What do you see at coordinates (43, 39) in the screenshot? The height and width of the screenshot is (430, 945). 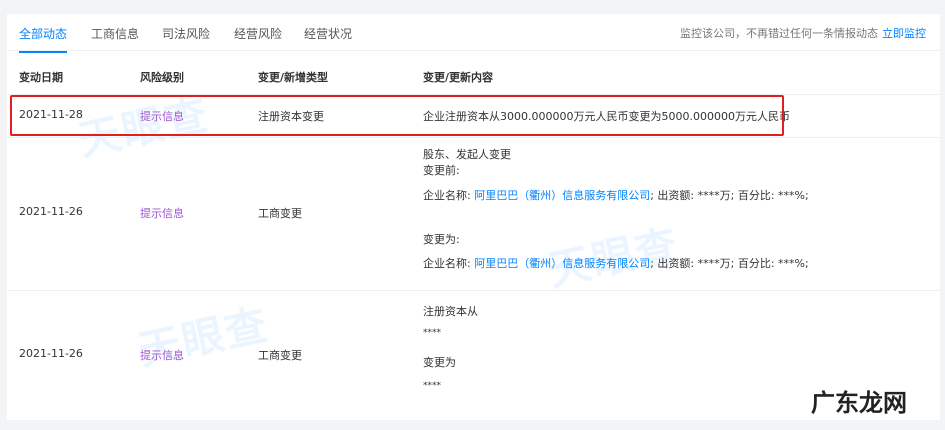 I see `tab-all-news: 全部动态` at bounding box center [43, 39].